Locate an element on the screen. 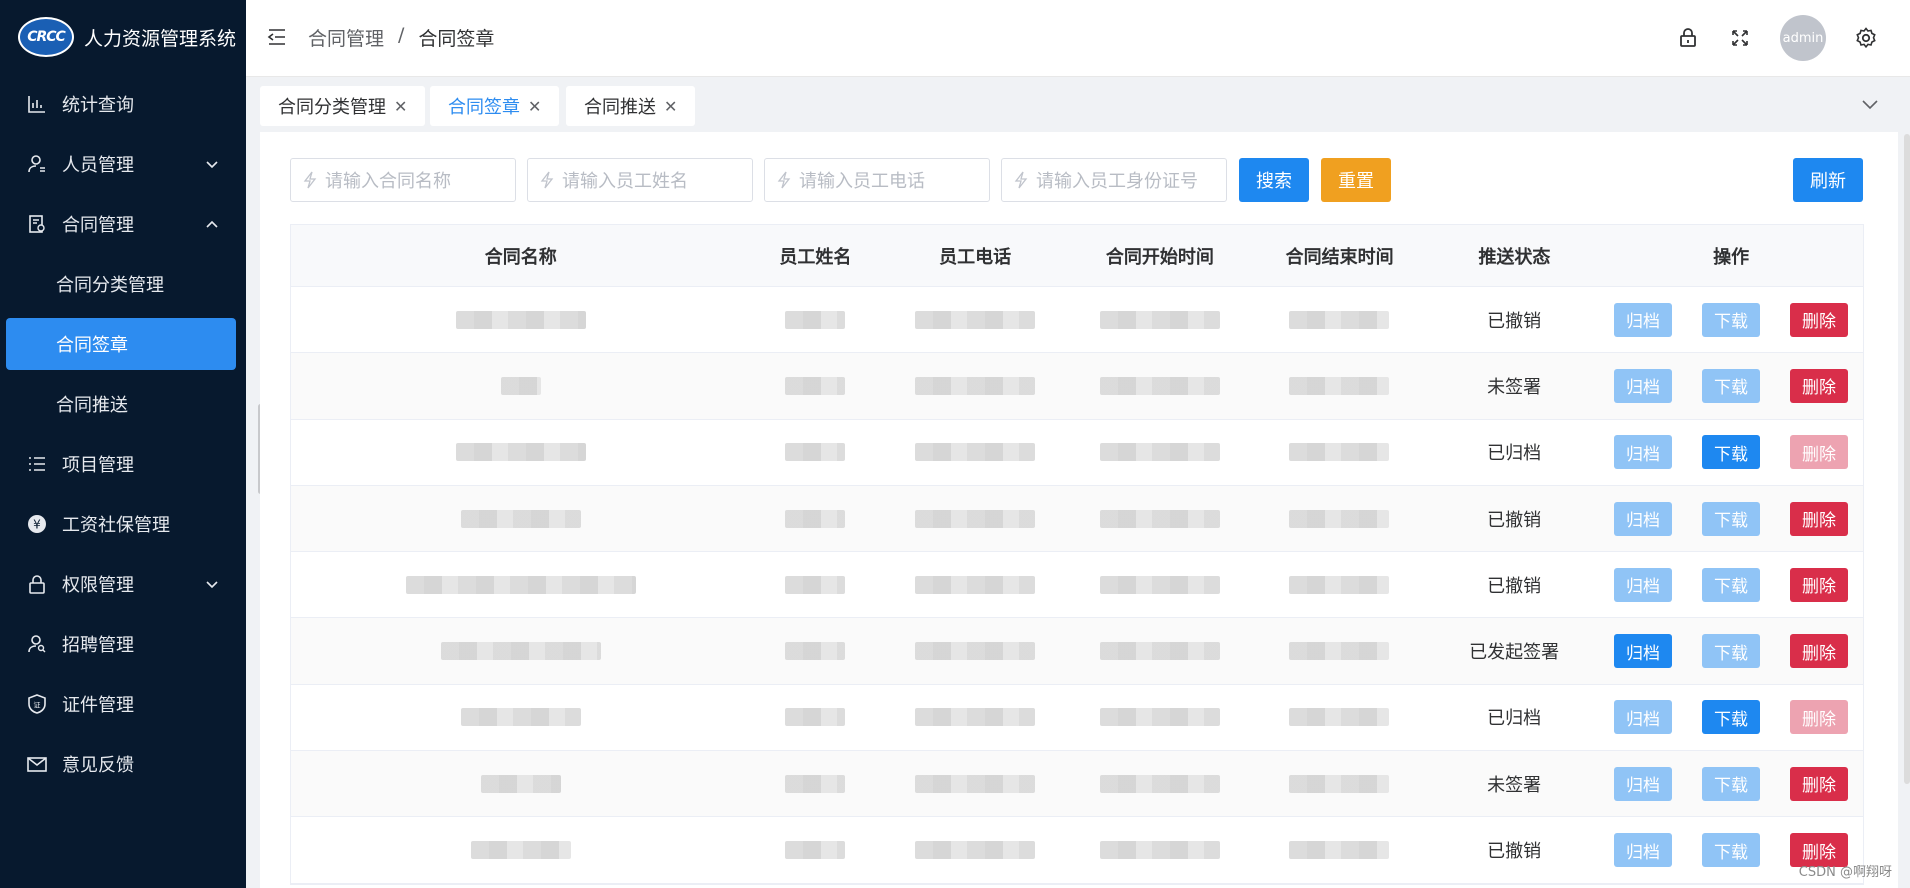 Image resolution: width=1910 pixels, height=888 pixels. cell-push-status: 未签署 is located at coordinates (1514, 387).